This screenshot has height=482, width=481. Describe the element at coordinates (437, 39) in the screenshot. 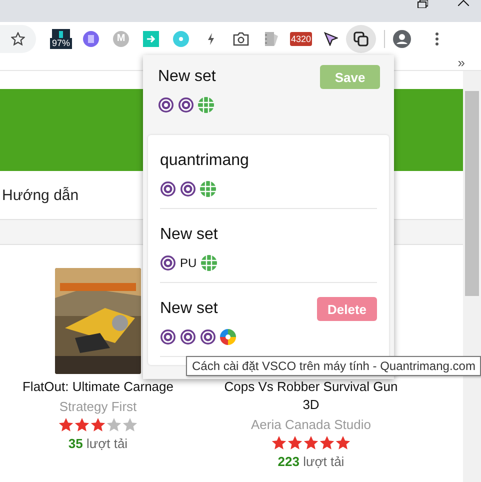

I see `menu-icon` at that location.